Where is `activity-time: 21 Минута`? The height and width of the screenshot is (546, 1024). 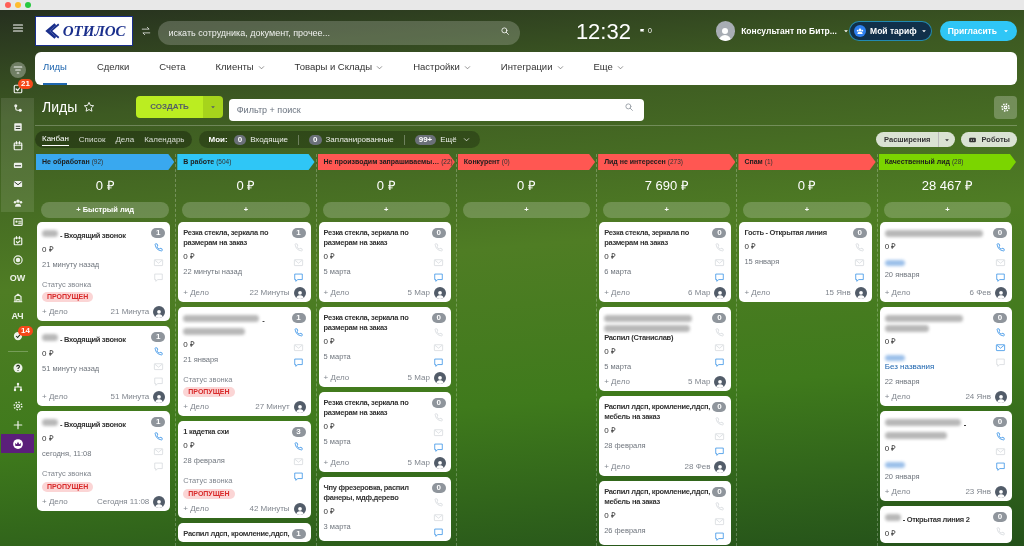
activity-time: 21 Минута is located at coordinates (130, 312).